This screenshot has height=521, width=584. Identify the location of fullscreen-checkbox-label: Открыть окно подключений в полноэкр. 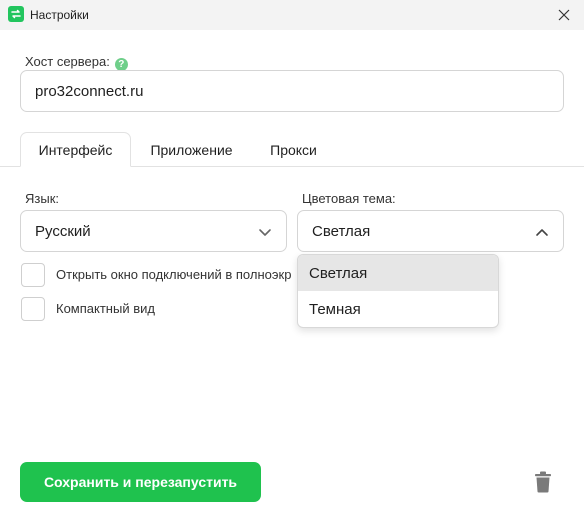
(174, 274).